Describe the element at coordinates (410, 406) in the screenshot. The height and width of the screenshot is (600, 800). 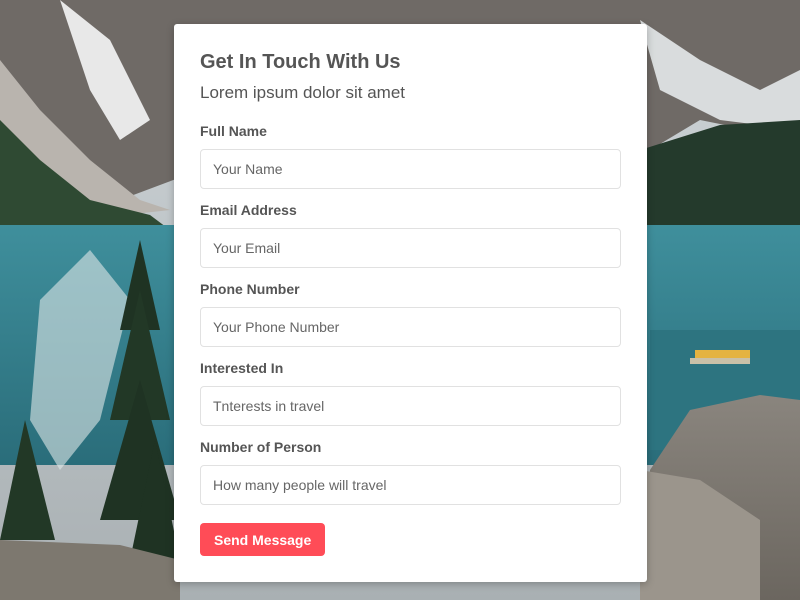
I see `interest-input` at that location.